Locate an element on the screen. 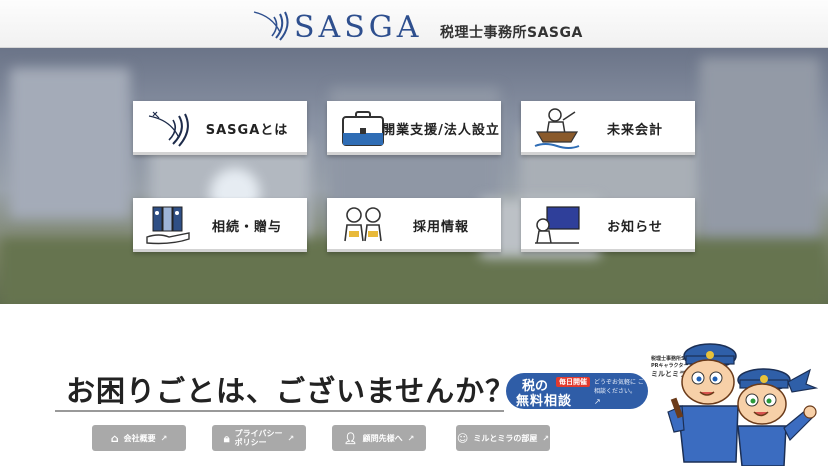  smile-icon: ☺ is located at coordinates (462, 438).